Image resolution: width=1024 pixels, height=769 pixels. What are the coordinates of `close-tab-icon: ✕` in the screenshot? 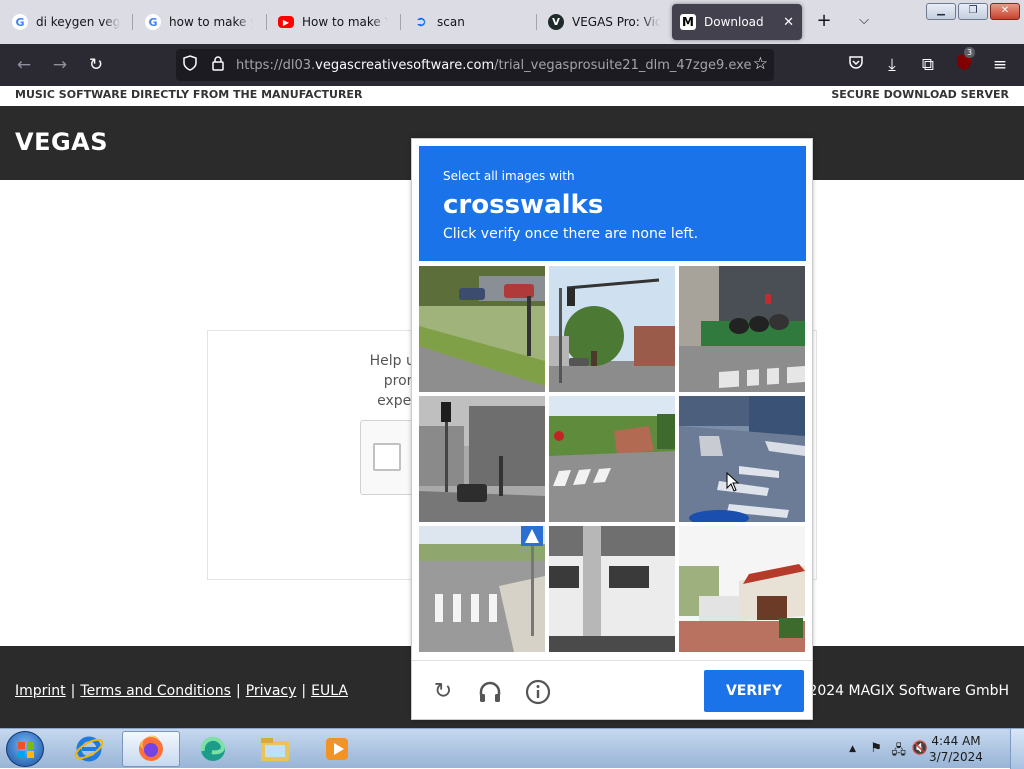 It's located at (788, 22).